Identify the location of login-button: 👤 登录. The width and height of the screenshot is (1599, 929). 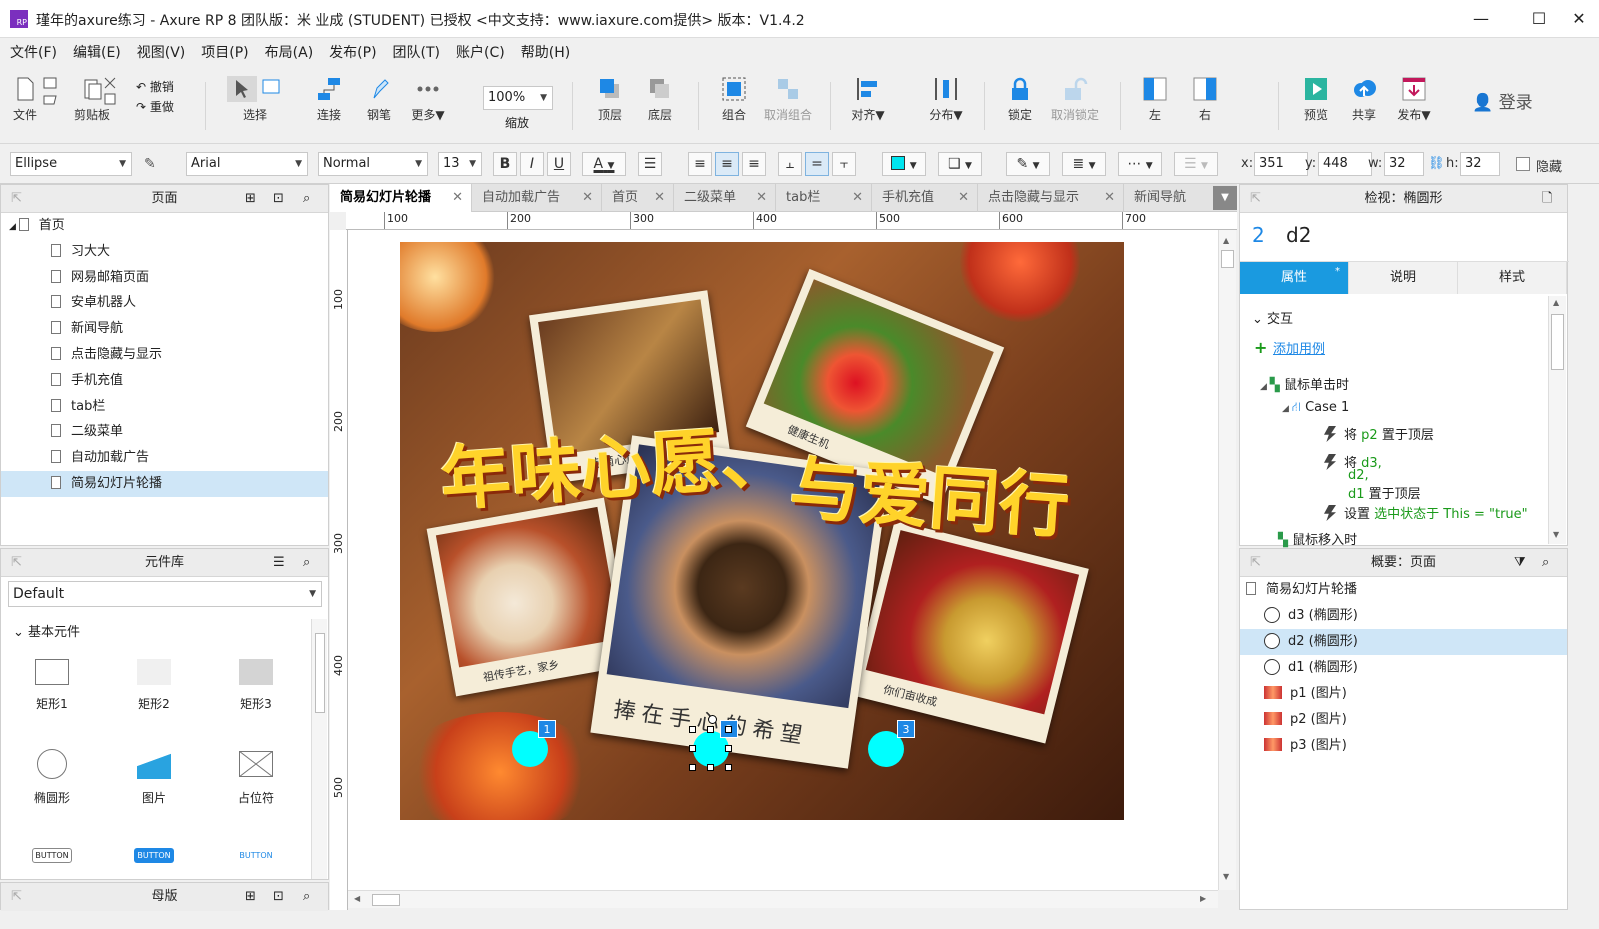
(1502, 100).